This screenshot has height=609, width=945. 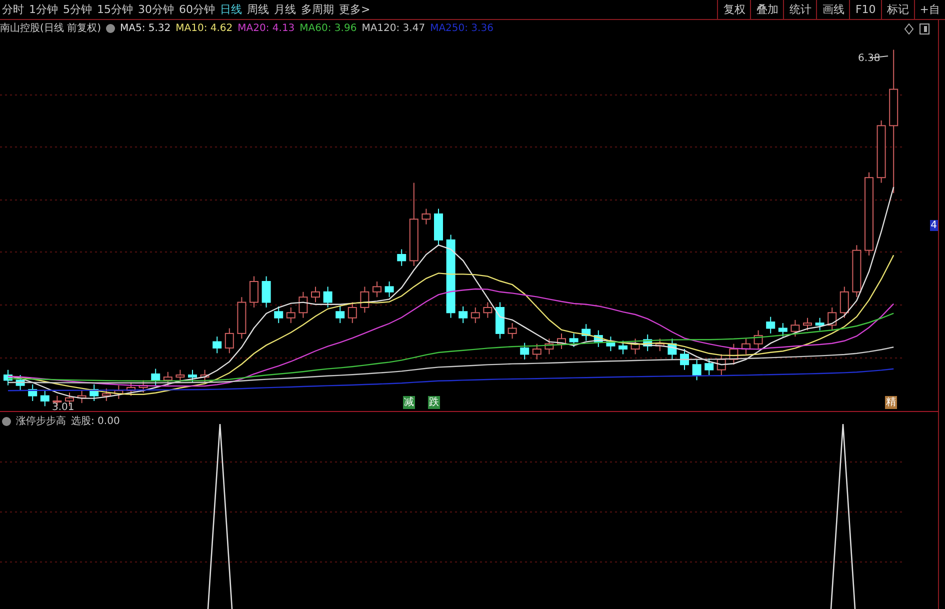 I want to click on period-tab: 60分钟, so click(x=197, y=9).